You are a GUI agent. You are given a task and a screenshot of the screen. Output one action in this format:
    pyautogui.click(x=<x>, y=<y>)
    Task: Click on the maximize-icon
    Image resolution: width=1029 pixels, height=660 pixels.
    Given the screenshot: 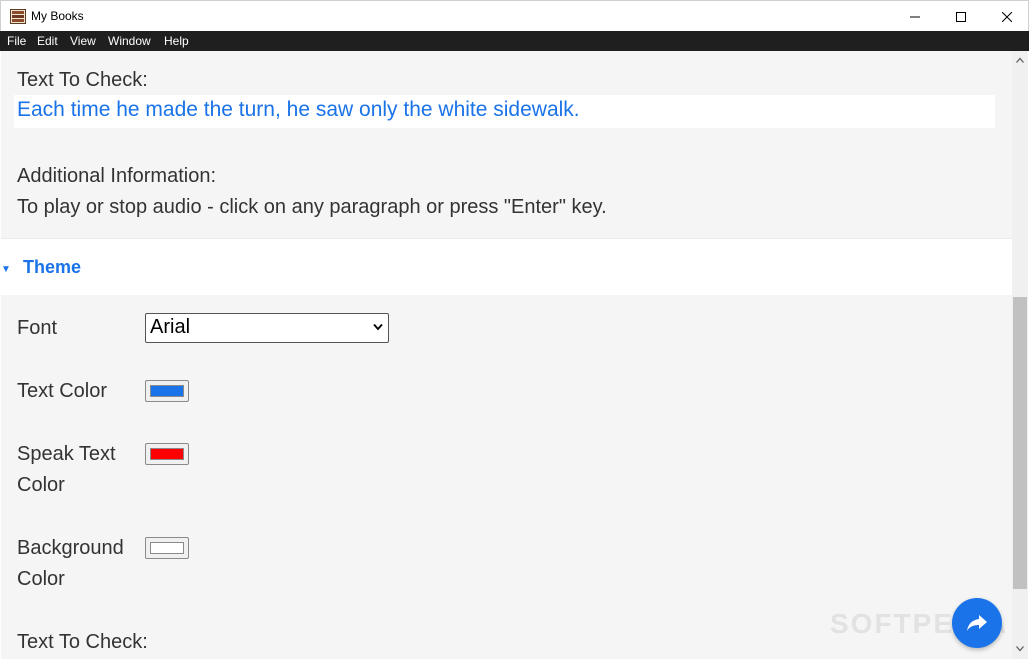 What is the action you would take?
    pyautogui.click(x=961, y=16)
    